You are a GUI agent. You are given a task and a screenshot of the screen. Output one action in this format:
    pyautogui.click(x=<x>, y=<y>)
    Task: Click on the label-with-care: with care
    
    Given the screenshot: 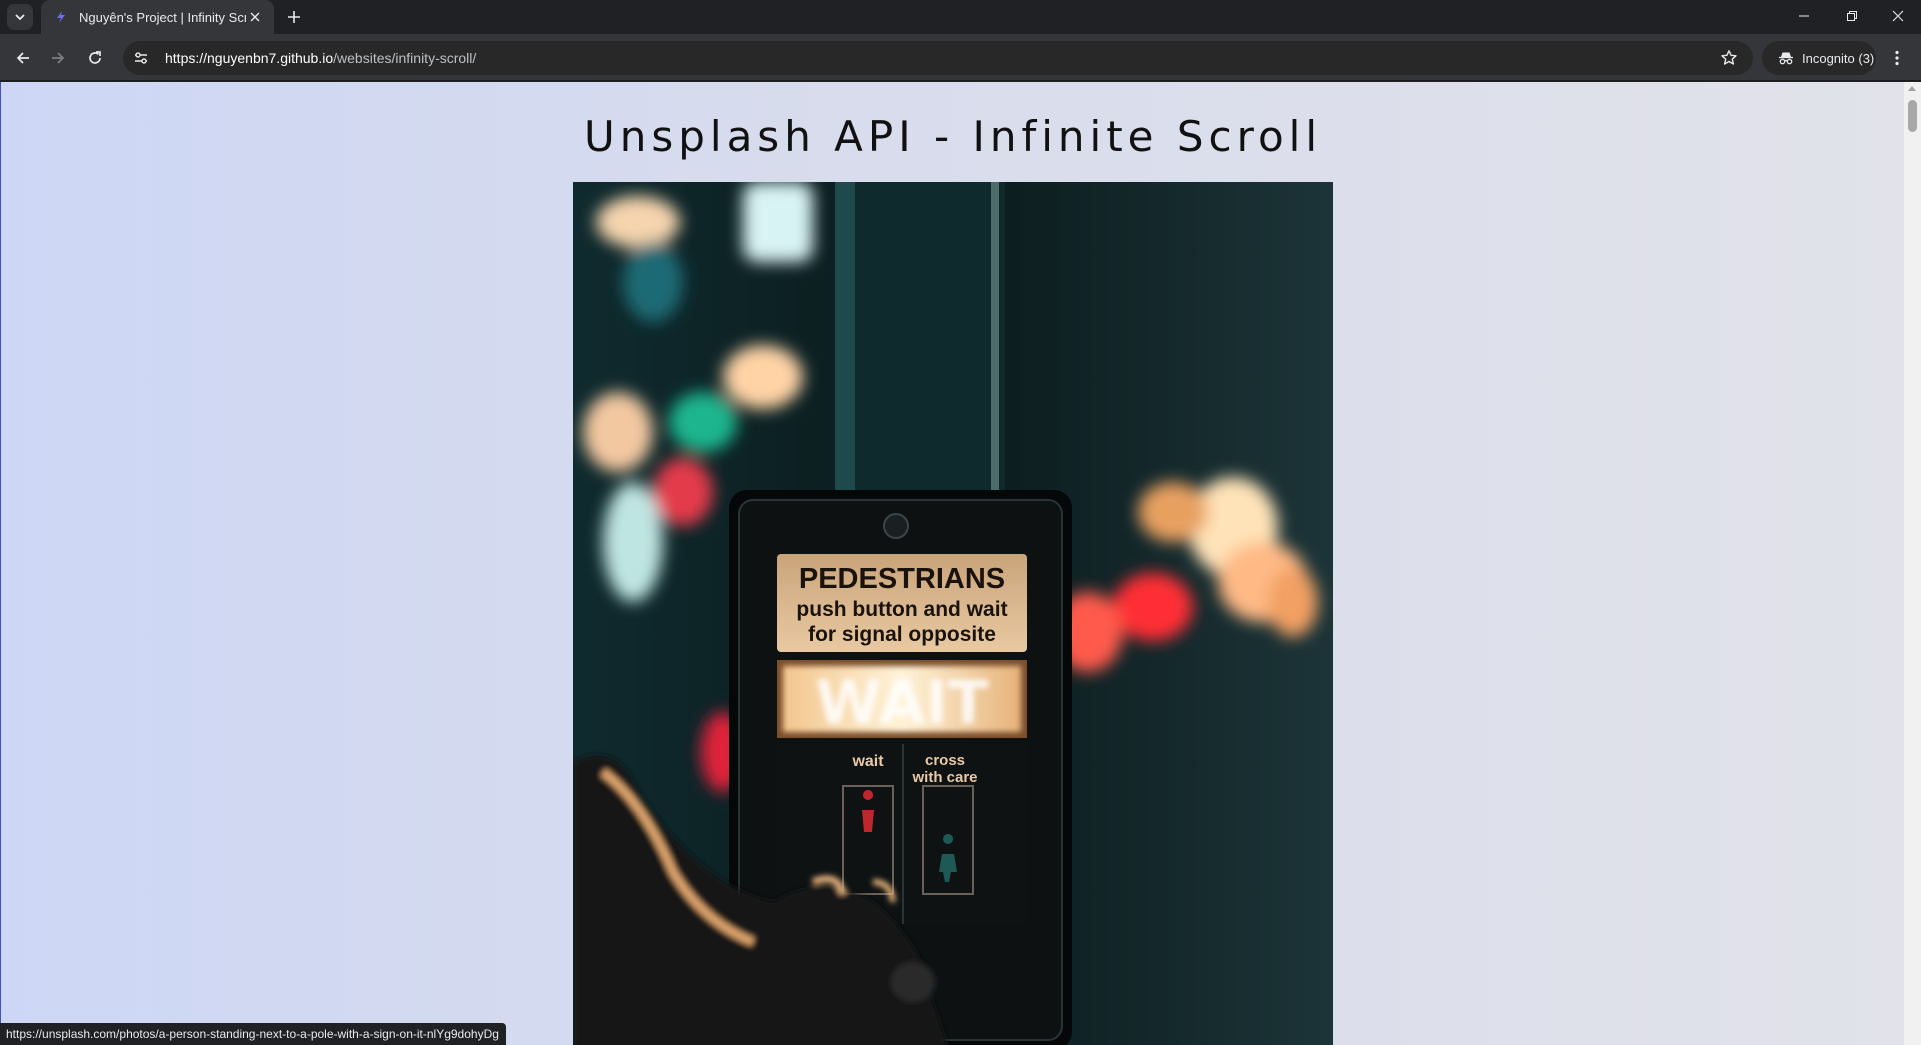 What is the action you would take?
    pyautogui.click(x=944, y=777)
    